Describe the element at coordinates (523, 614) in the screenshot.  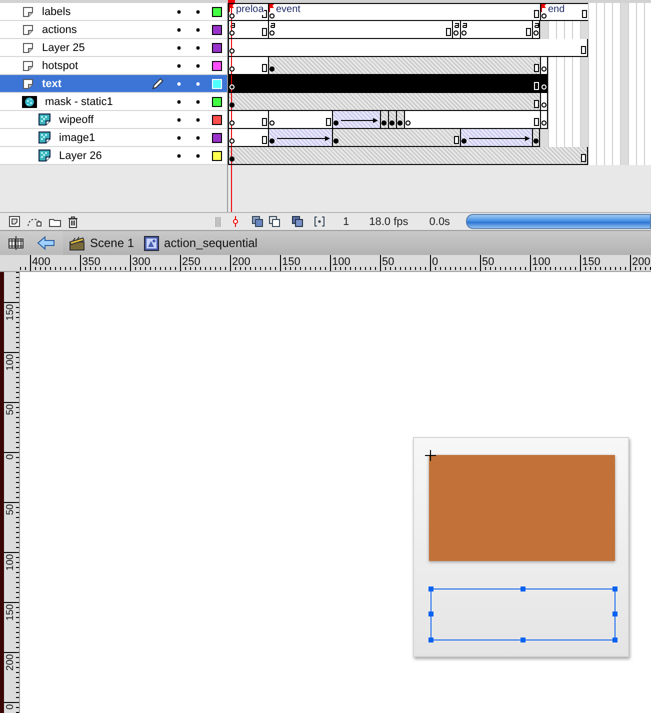
I see `selection-box` at that location.